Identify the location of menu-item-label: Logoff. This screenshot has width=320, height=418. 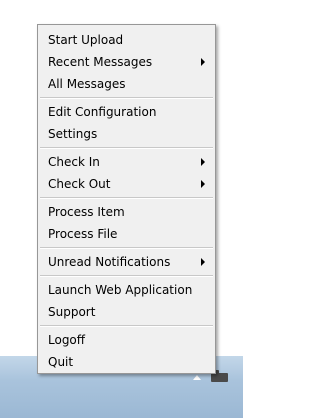
(67, 340).